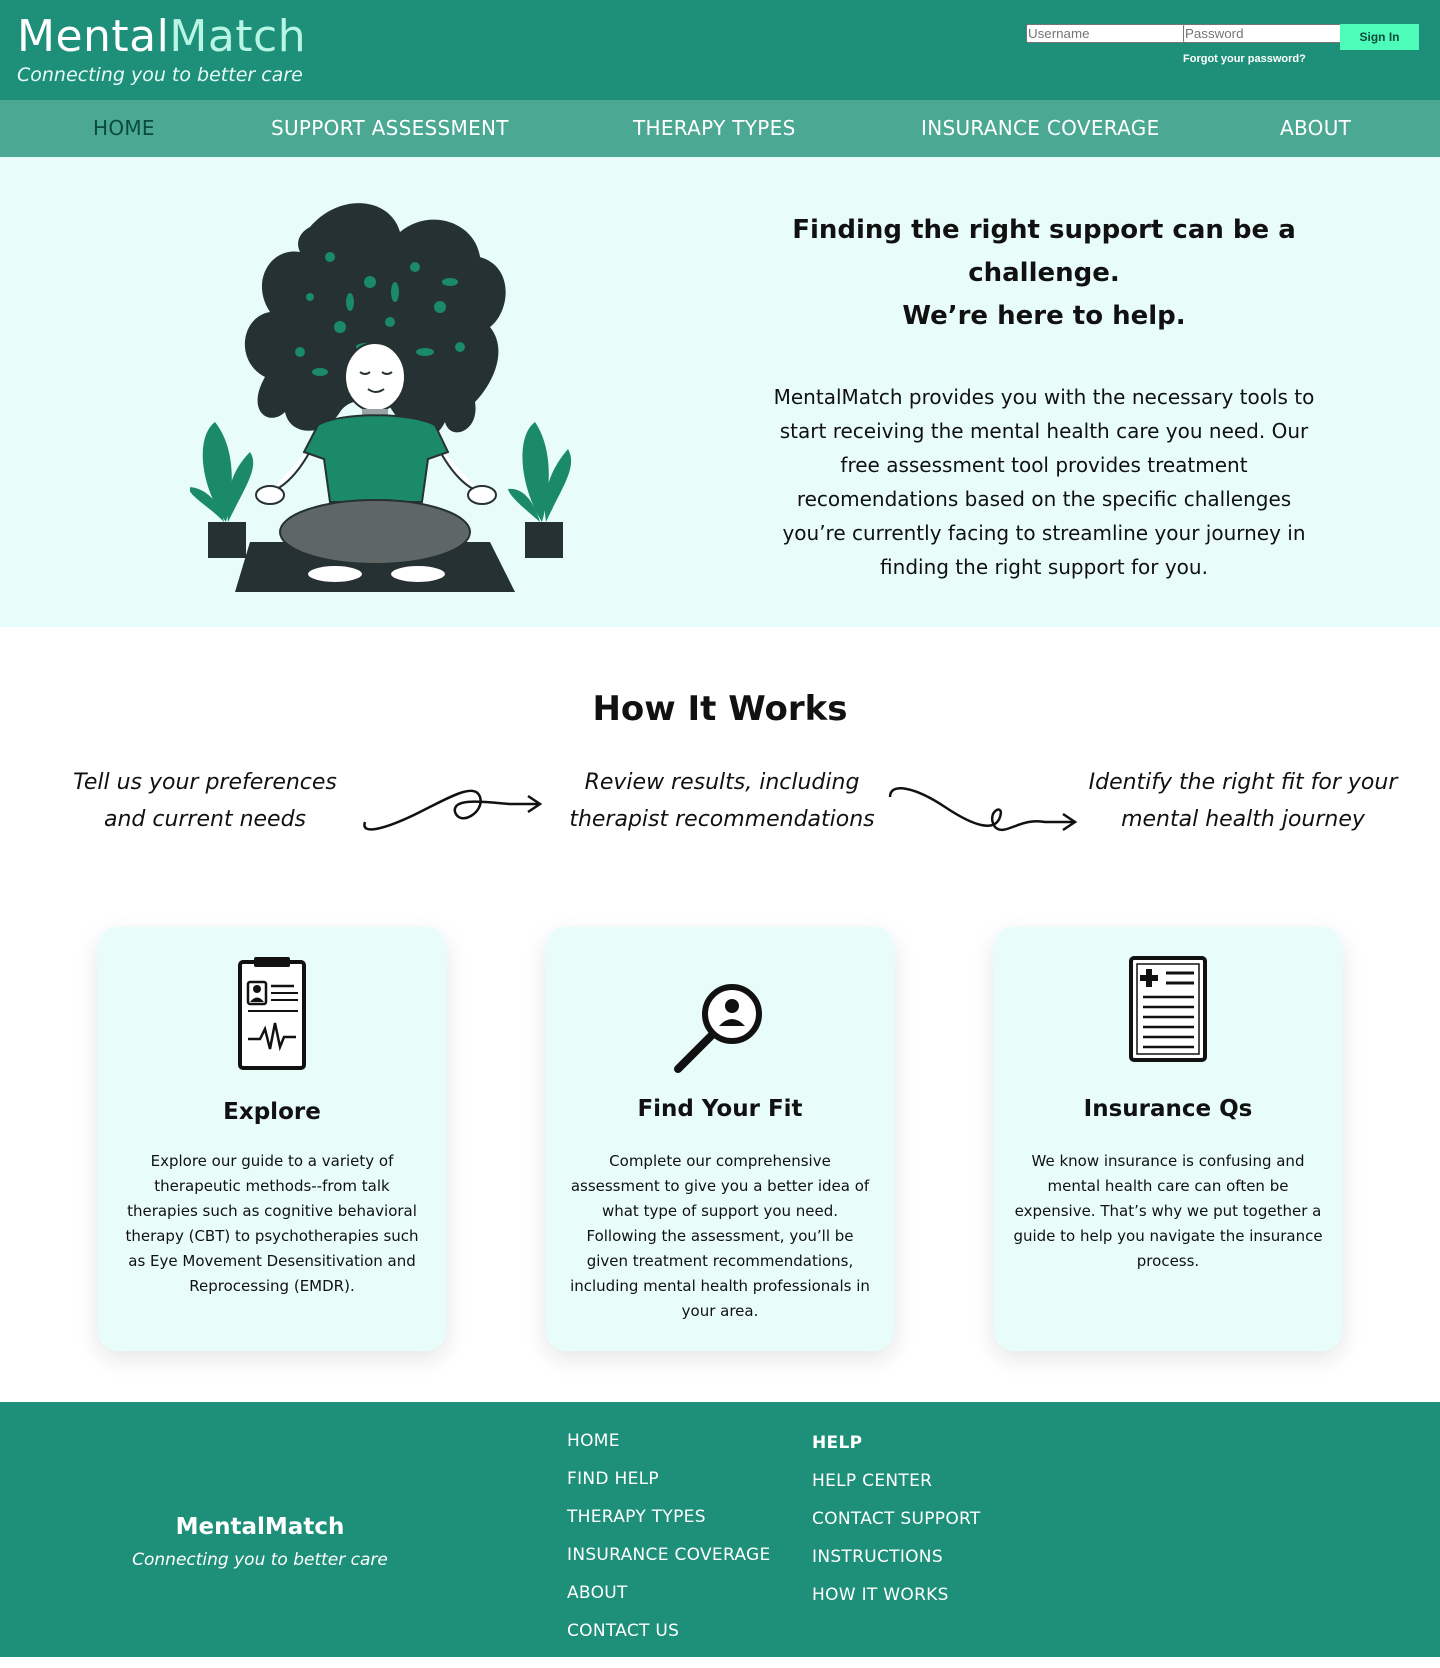 The width and height of the screenshot is (1440, 1668). What do you see at coordinates (260, 1527) in the screenshot?
I see `footer-brand-name: MentalMatch` at bounding box center [260, 1527].